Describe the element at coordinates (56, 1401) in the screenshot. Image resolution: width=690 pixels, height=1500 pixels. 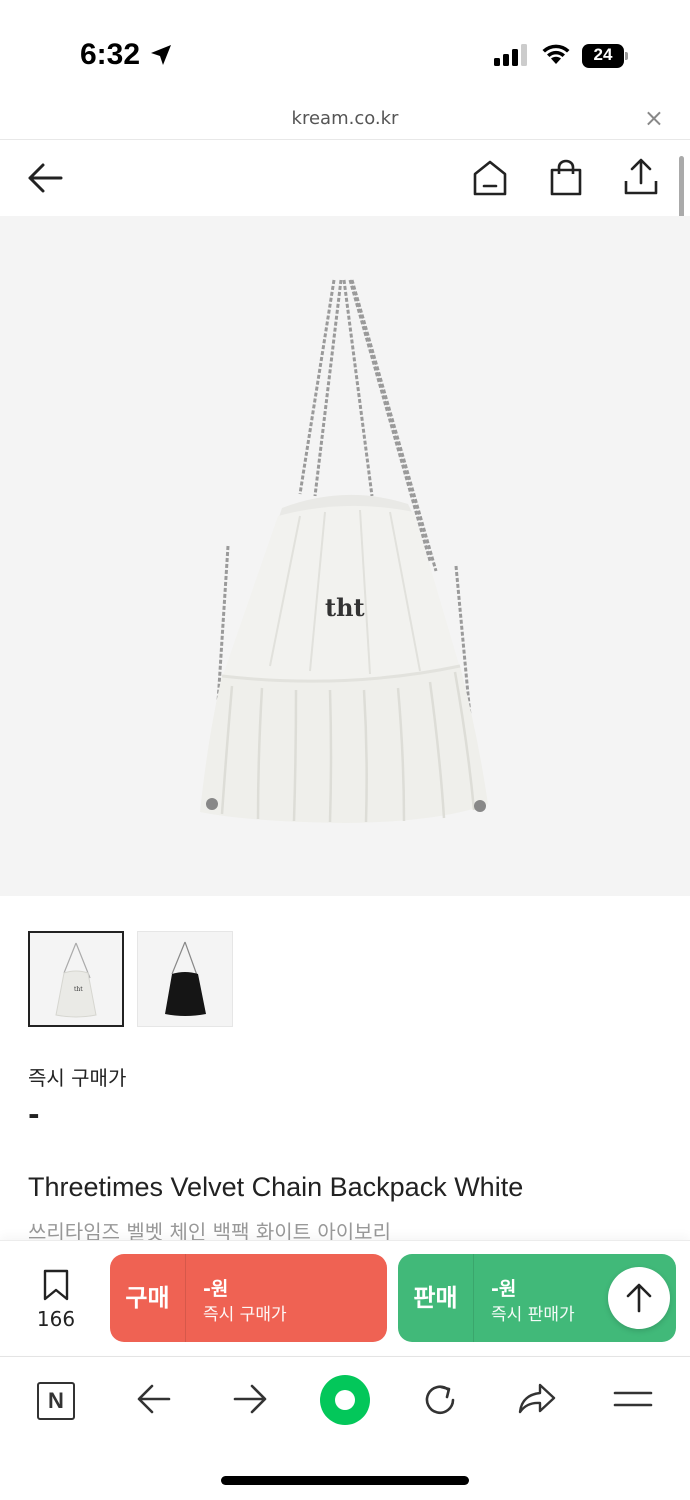
I see `naver-home-button: N` at that location.